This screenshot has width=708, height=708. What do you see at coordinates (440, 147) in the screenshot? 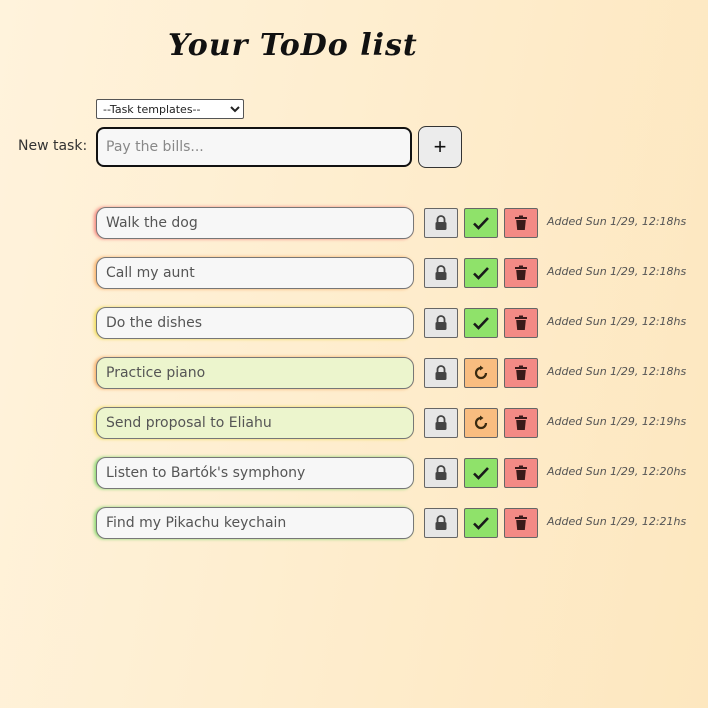
I see `add-task-button: +` at bounding box center [440, 147].